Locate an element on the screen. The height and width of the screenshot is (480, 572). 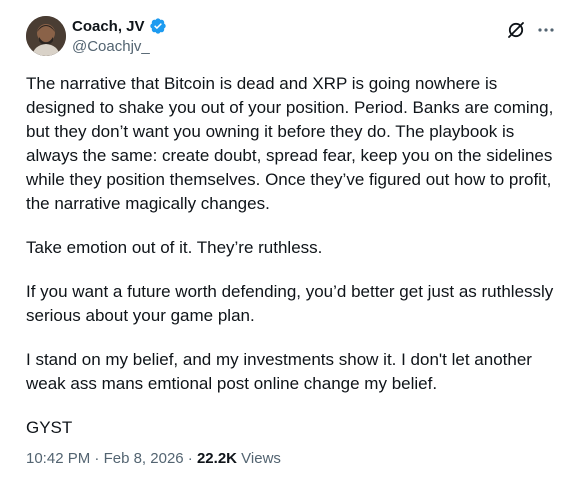
post-metadata: 10:42 PM · Feb 8, 2026 · 22.2K Views is located at coordinates (153, 458).